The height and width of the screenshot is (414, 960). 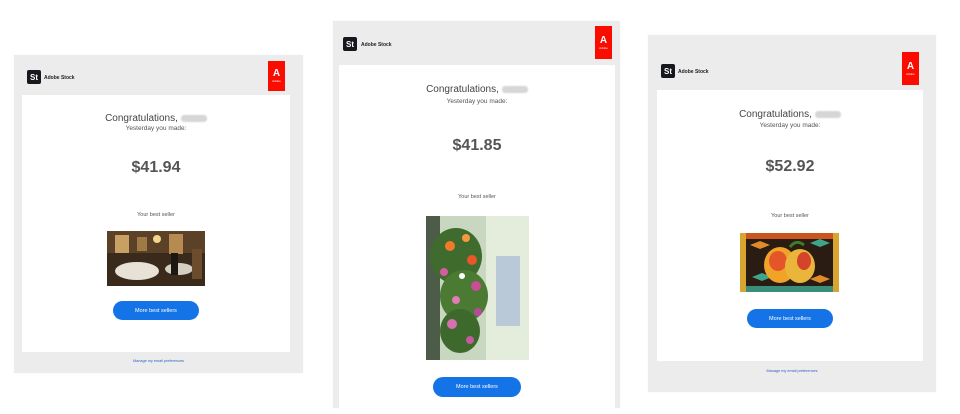 What do you see at coordinates (156, 167) in the screenshot?
I see `earnings-amount: $41.94` at bounding box center [156, 167].